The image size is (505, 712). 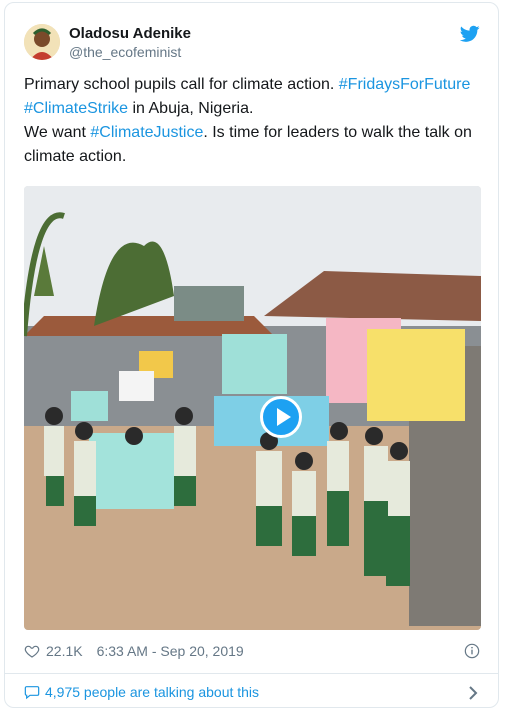 What do you see at coordinates (191, 108) in the screenshot?
I see `tweet-text-line2: in Abuja, Nigeria.` at bounding box center [191, 108].